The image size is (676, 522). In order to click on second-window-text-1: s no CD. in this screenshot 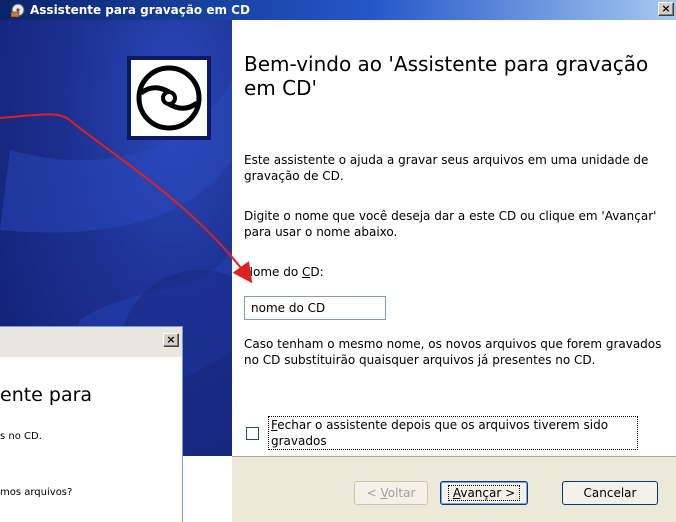, I will do `click(21, 436)`.